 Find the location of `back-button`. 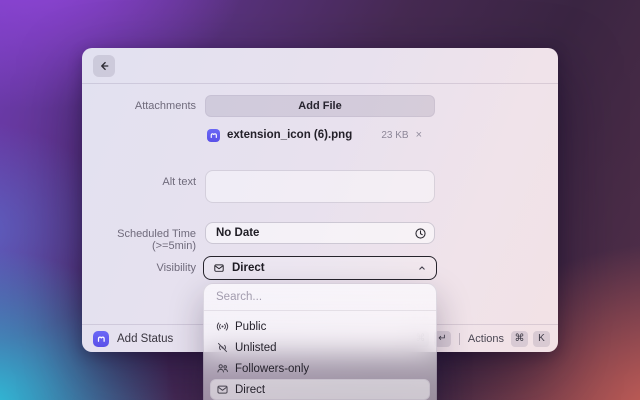

back-button is located at coordinates (104, 66).